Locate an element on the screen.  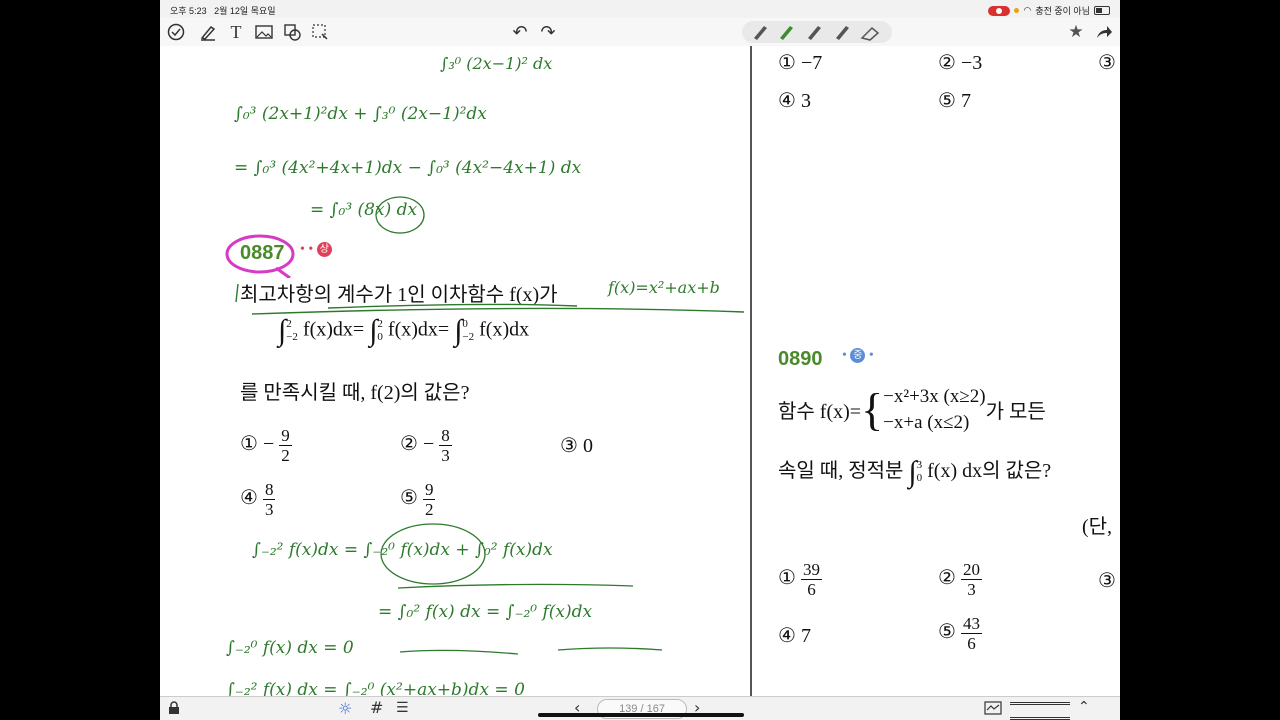
star-icon: ★ is located at coordinates (1076, 32).